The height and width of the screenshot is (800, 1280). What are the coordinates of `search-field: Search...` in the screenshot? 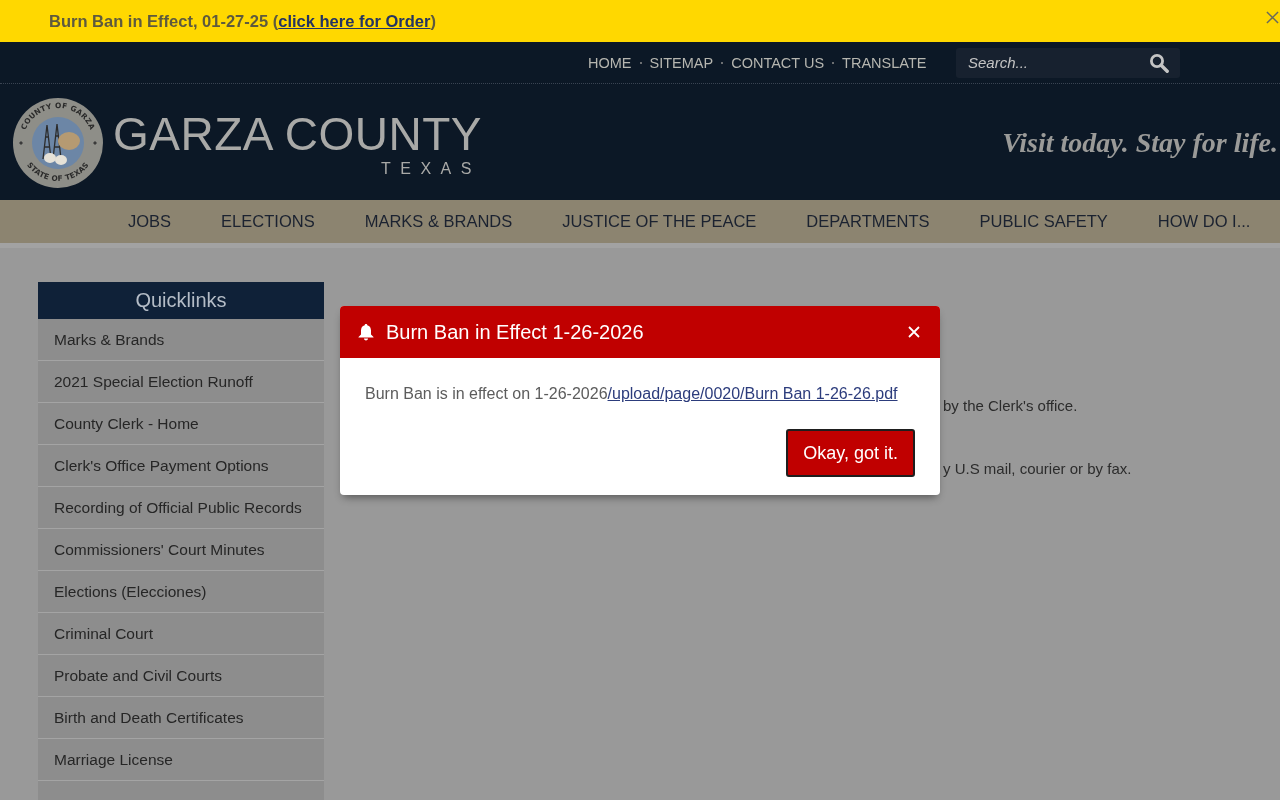 It's located at (1068, 62).